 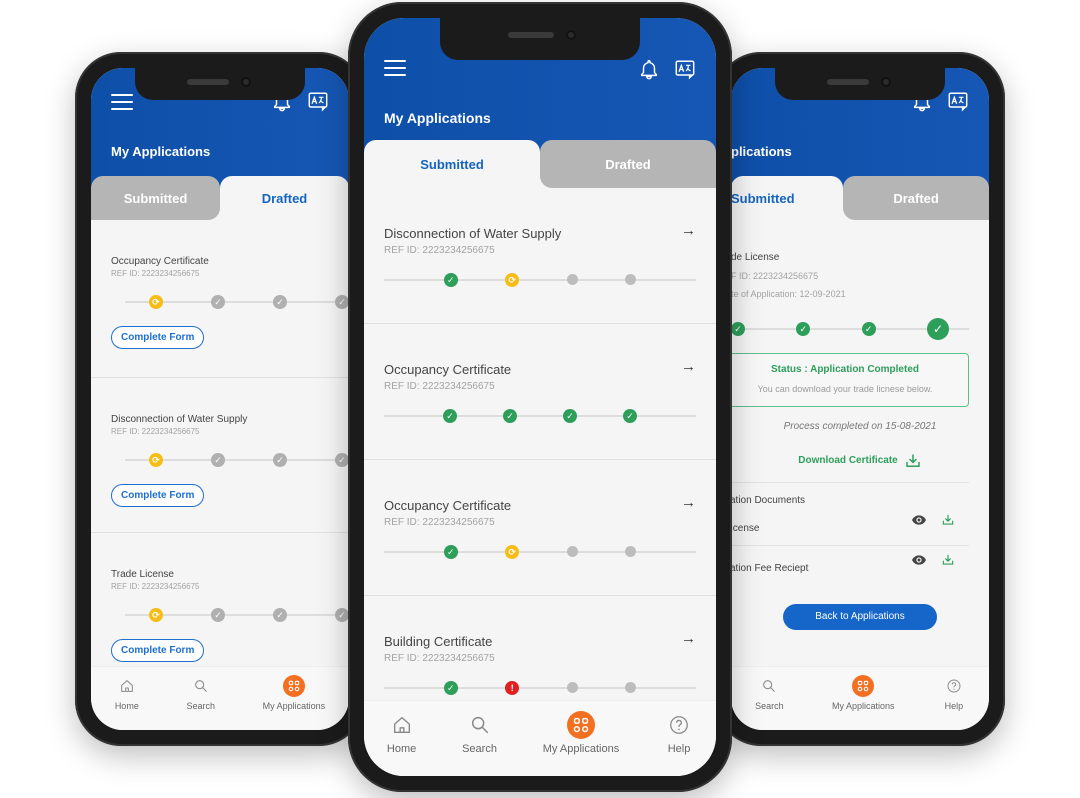 What do you see at coordinates (761, 151) in the screenshot?
I see `page-title: plications` at bounding box center [761, 151].